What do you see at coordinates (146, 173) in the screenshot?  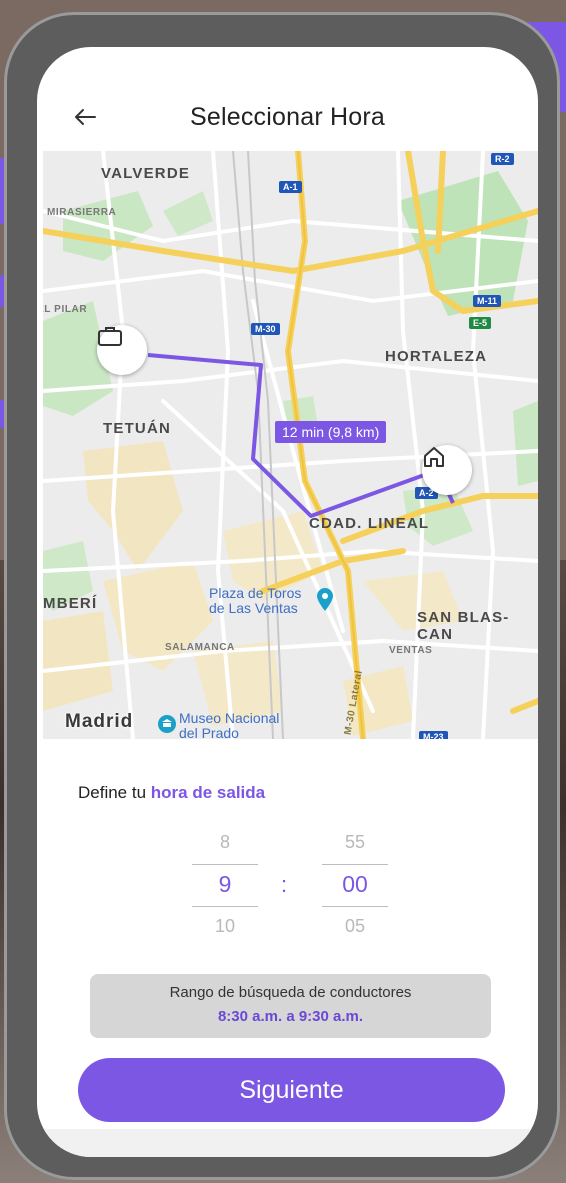 I see `map-label-valverde: VALVERDE` at bounding box center [146, 173].